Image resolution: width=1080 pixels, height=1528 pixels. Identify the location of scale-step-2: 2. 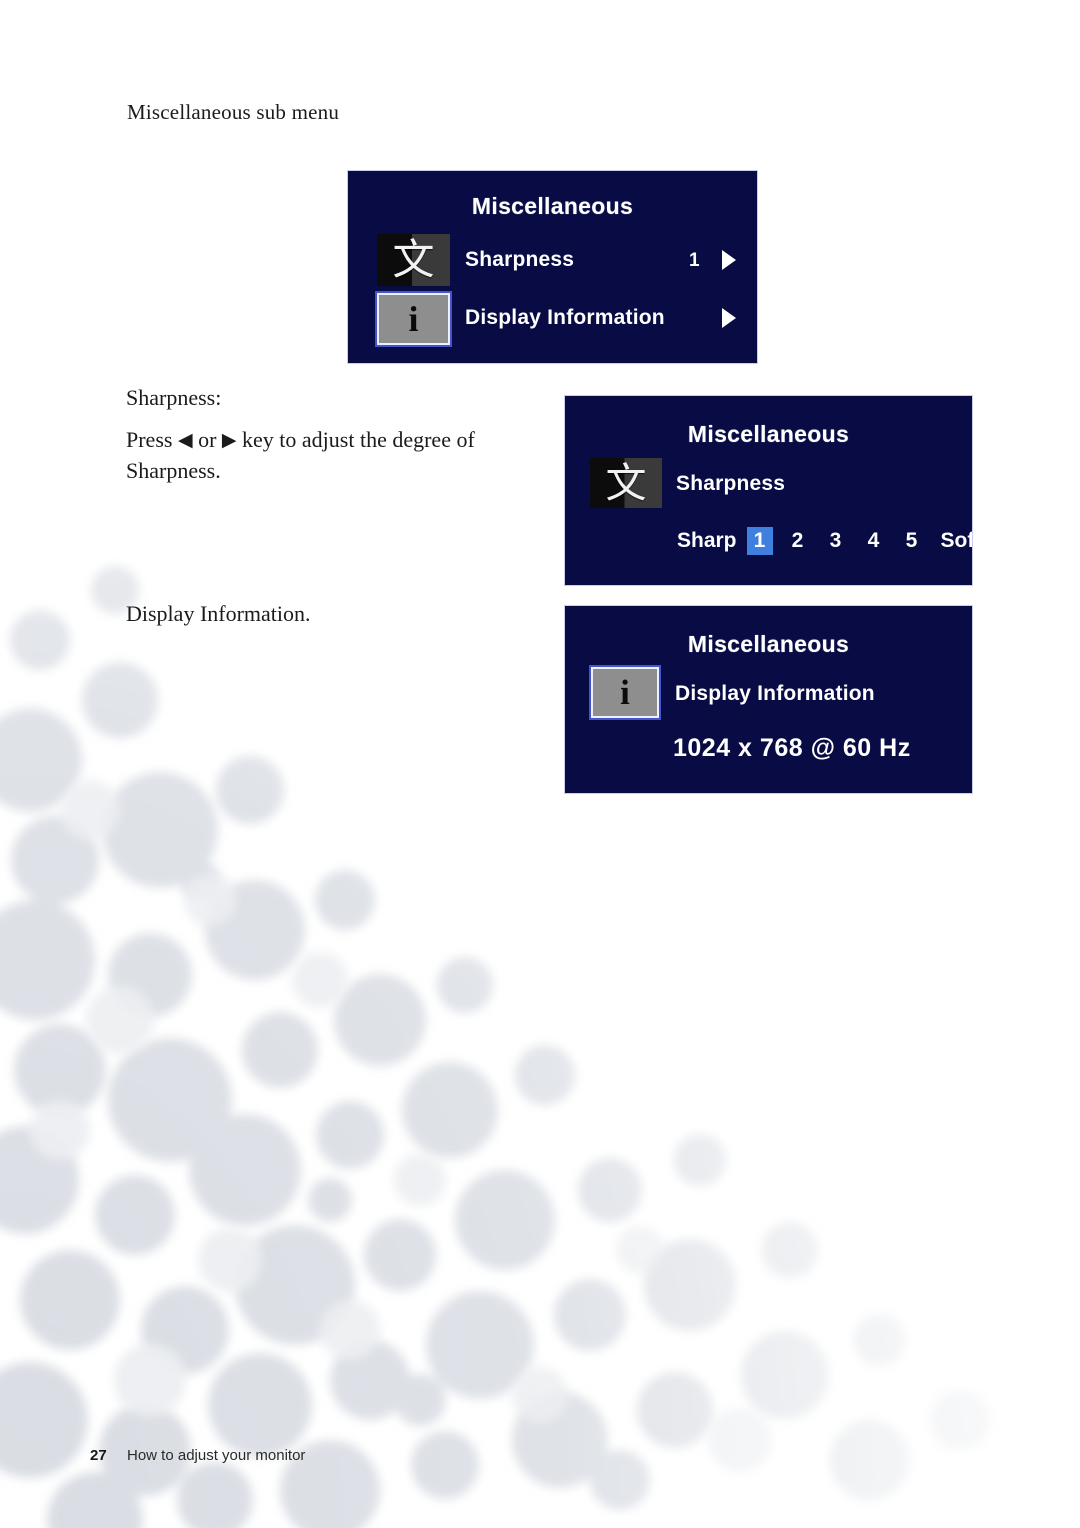
(798, 541).